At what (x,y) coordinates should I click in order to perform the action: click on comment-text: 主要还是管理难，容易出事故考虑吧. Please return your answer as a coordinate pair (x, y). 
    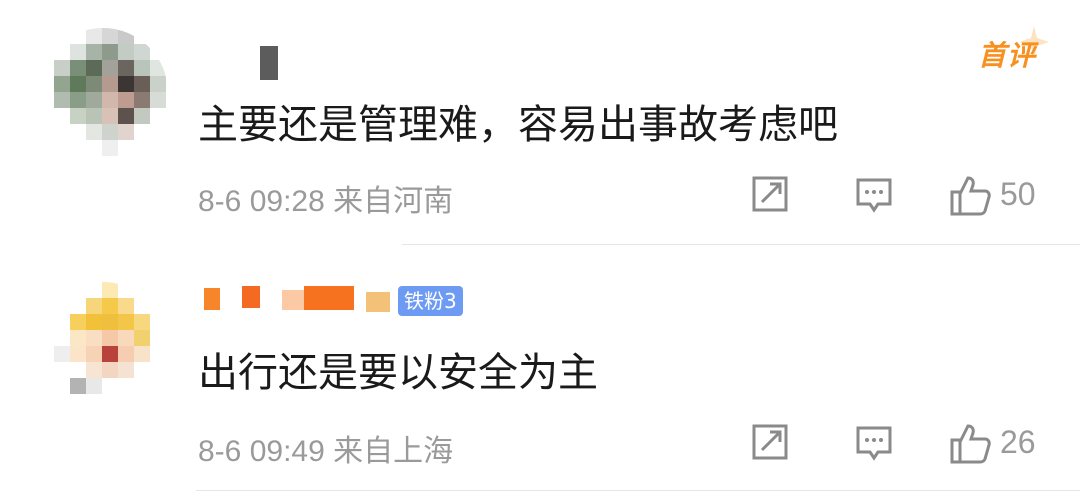
    Looking at the image, I should click on (518, 125).